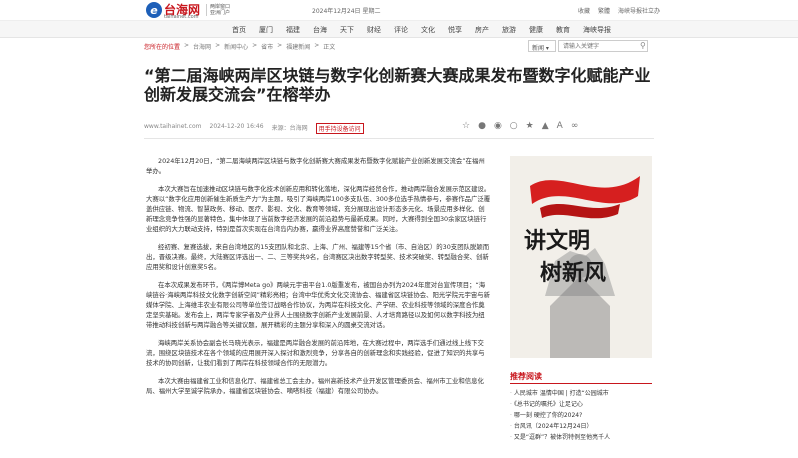  I want to click on nav-item: 财经, so click(374, 30).